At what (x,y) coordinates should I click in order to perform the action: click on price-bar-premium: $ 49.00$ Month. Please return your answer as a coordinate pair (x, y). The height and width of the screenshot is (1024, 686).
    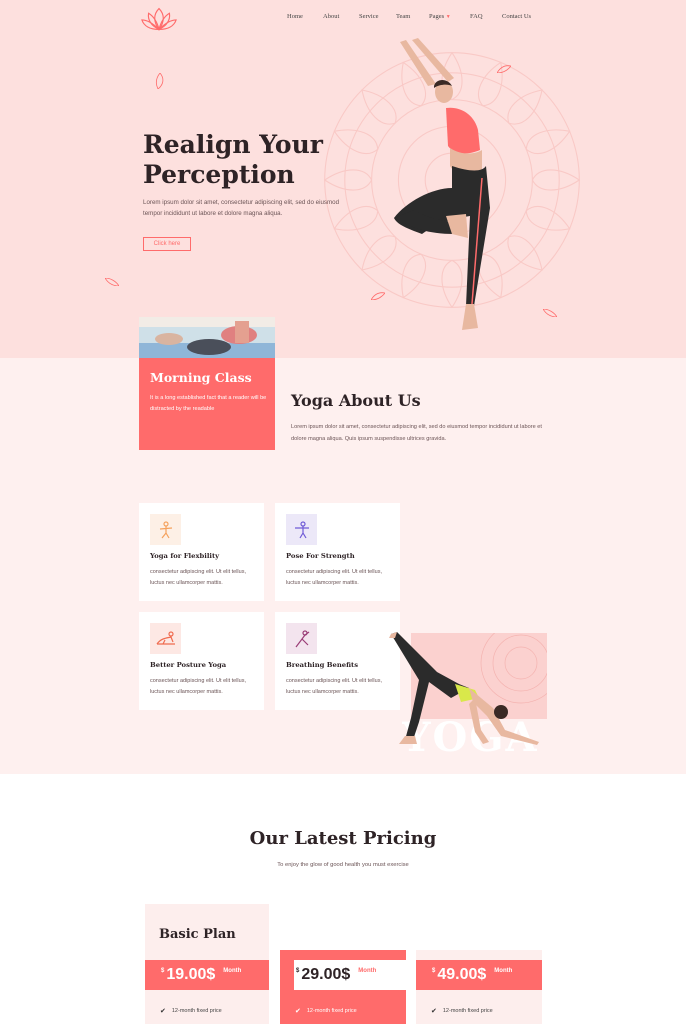
    Looking at the image, I should click on (479, 975).